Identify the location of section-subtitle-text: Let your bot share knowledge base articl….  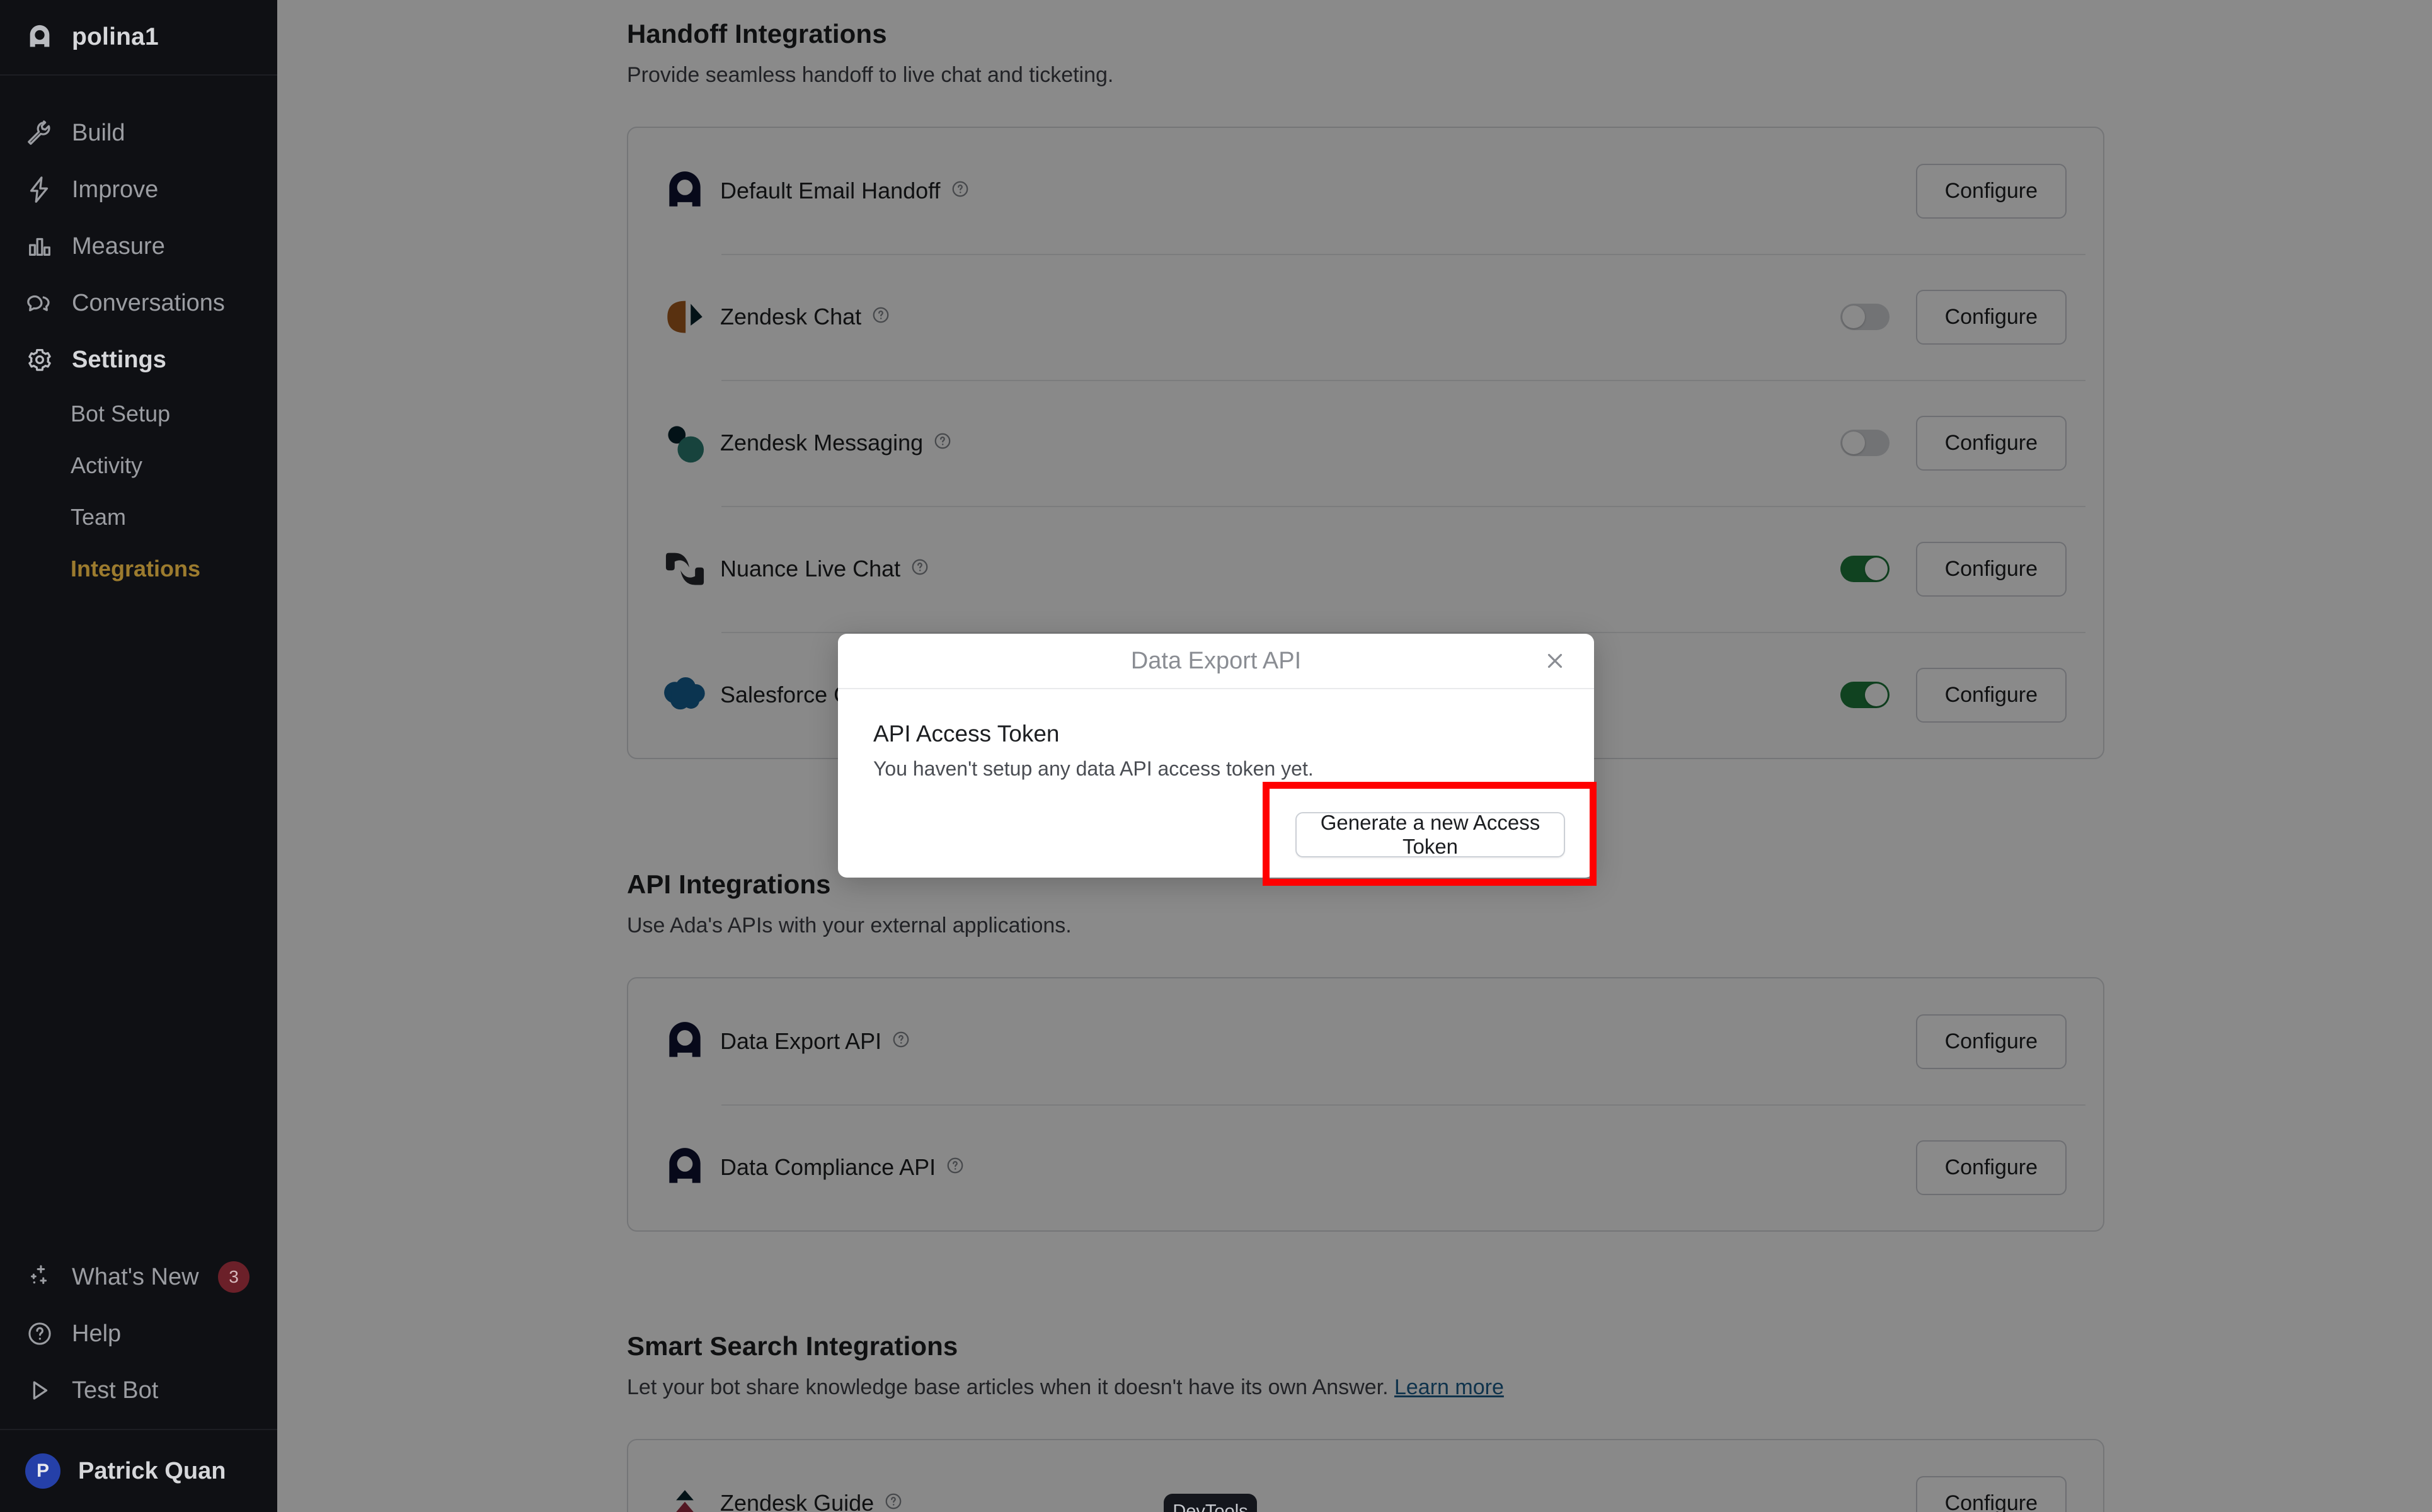
(1008, 1387).